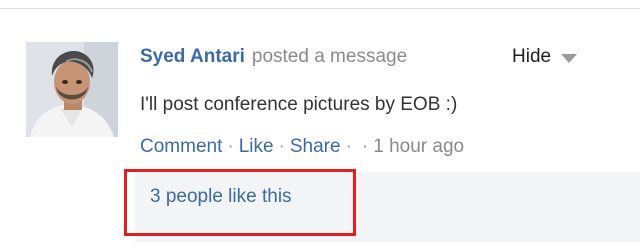 This screenshot has height=248, width=640. I want to click on like-link: Like, so click(256, 147).